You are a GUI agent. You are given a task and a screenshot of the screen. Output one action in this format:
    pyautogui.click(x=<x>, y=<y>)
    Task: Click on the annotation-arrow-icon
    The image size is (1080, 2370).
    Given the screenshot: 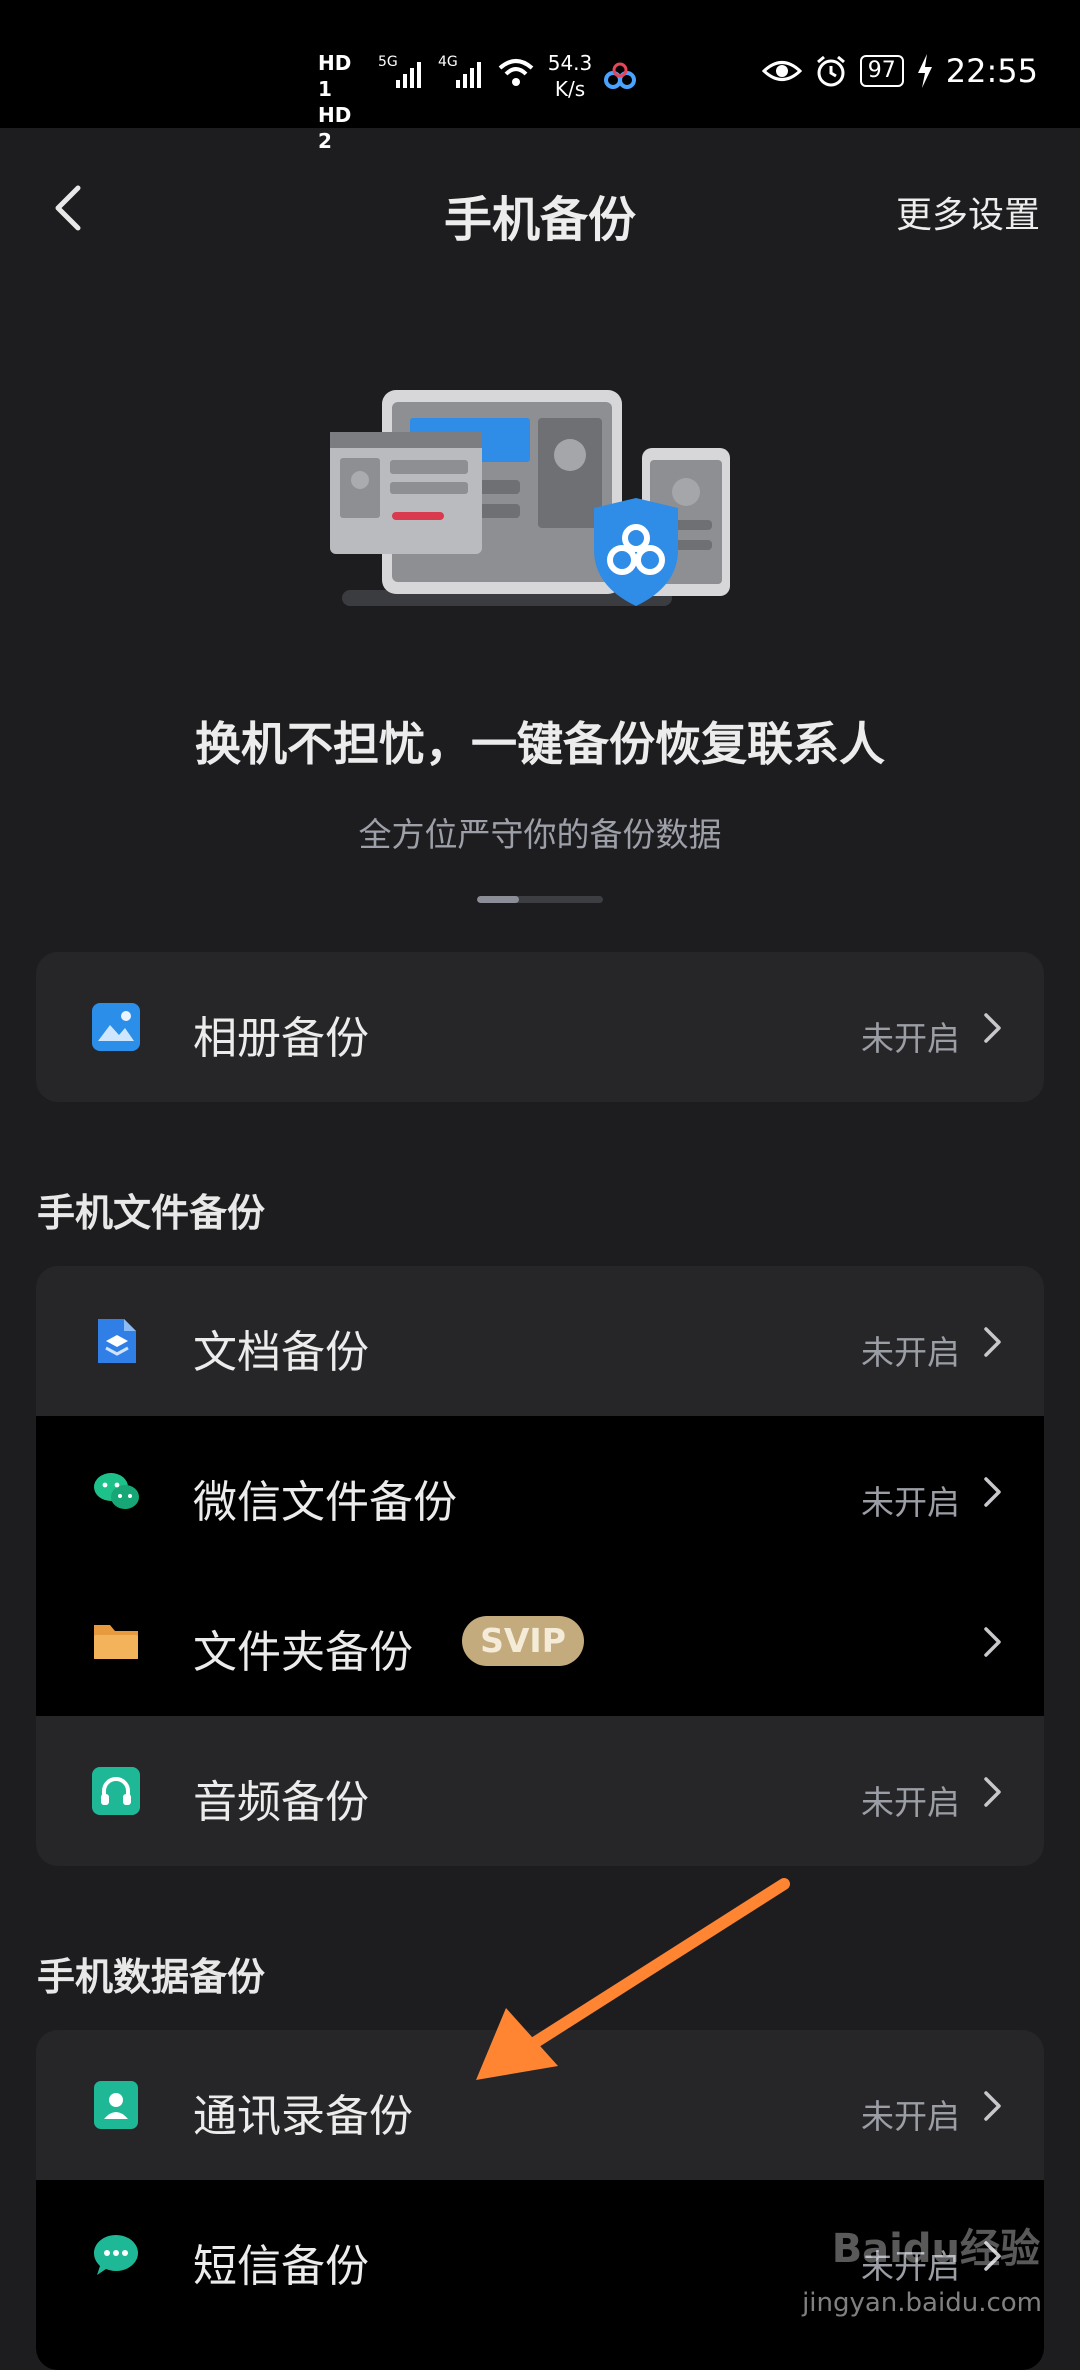 What is the action you would take?
    pyautogui.click(x=633, y=1979)
    